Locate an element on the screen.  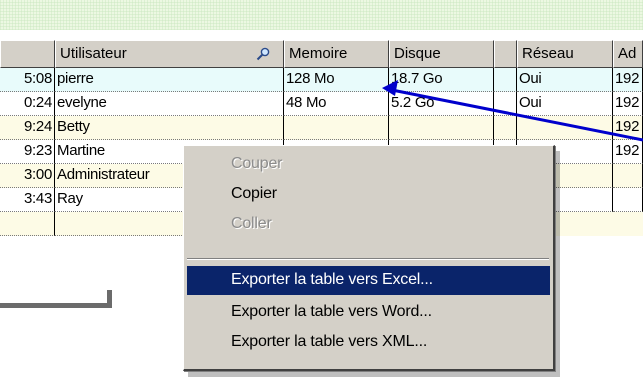
annotation-arrow is located at coordinates (512, 111).